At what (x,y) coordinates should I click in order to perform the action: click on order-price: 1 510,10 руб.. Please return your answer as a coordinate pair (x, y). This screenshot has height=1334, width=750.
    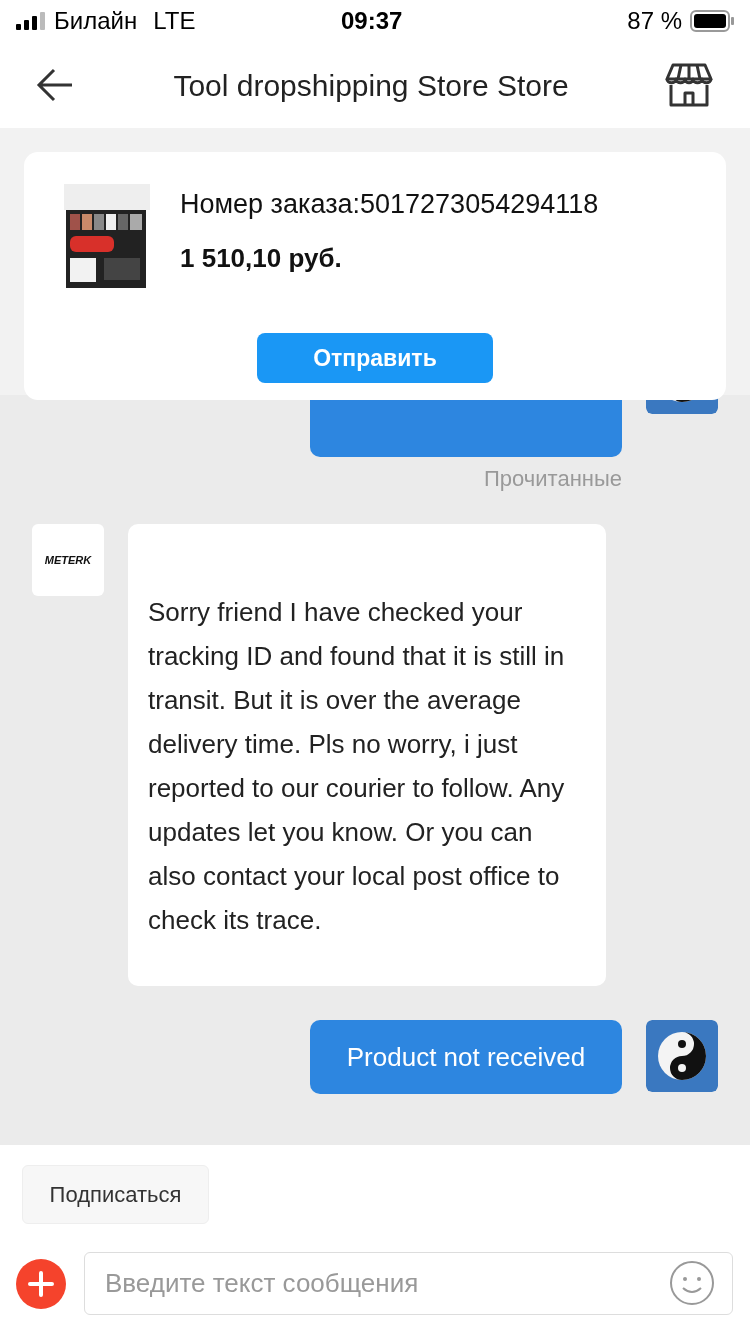
    Looking at the image, I should click on (261, 258).